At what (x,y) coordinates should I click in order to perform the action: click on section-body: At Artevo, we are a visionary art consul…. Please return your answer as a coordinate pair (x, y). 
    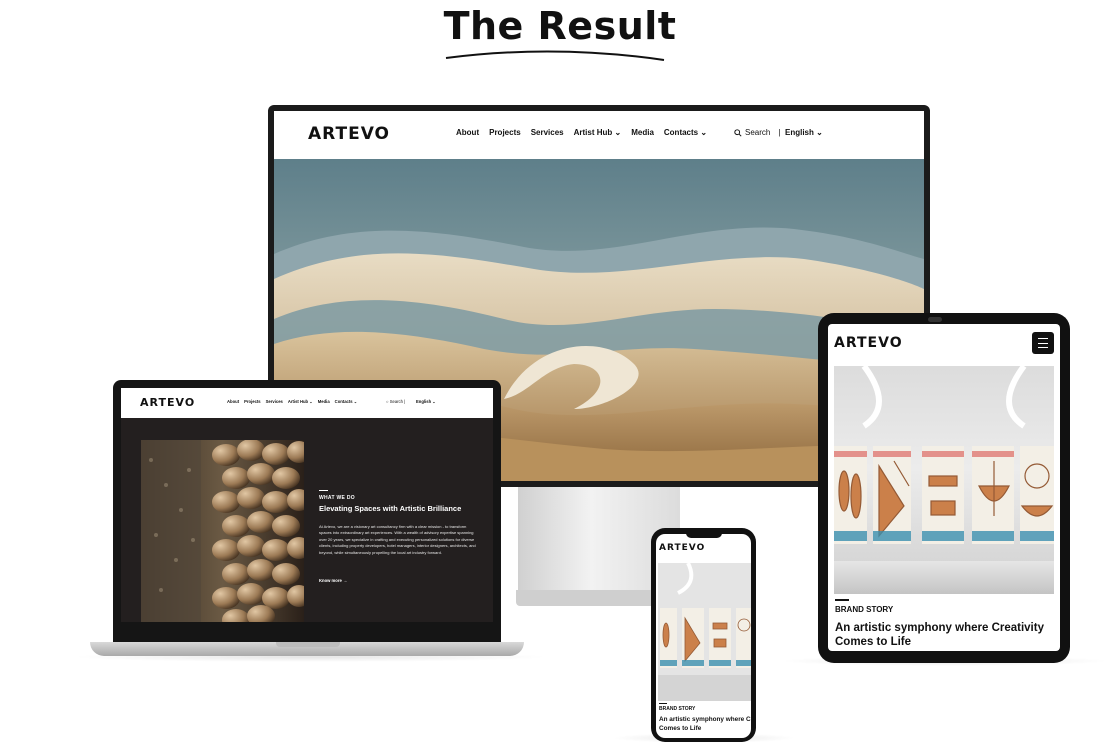
    Looking at the image, I should click on (397, 539).